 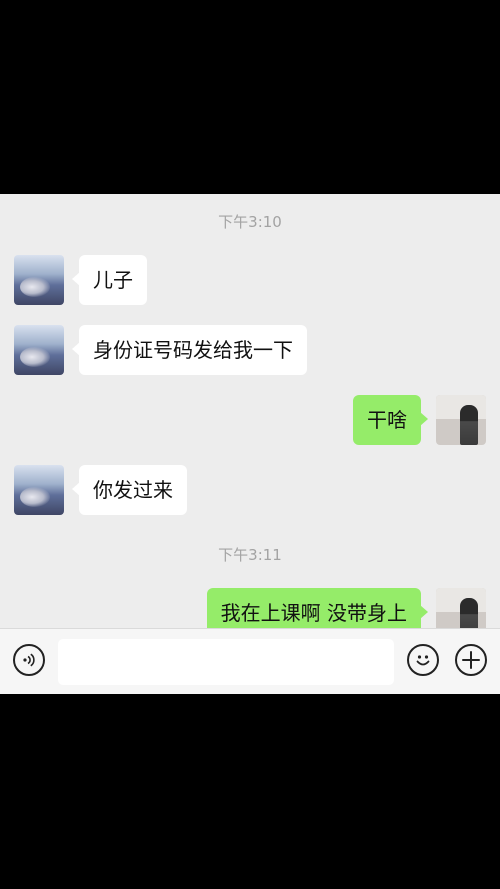 What do you see at coordinates (129, 490) in the screenshot?
I see `message-bubble: 你发过来` at bounding box center [129, 490].